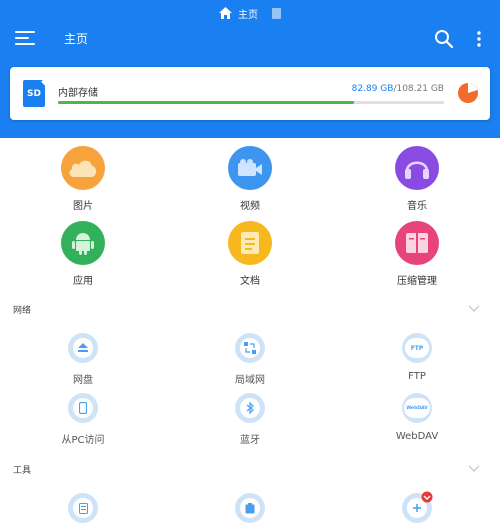  Describe the element at coordinates (83, 281) in the screenshot. I see `category-label: 应用` at that location.